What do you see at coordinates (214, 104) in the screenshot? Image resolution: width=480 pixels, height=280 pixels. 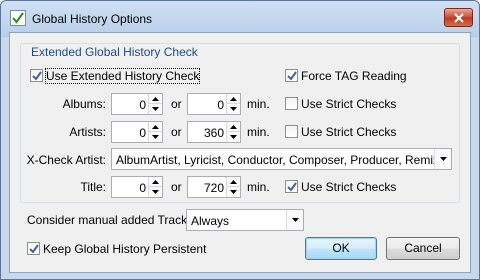 I see `albums-max-spinner: 0` at bounding box center [214, 104].